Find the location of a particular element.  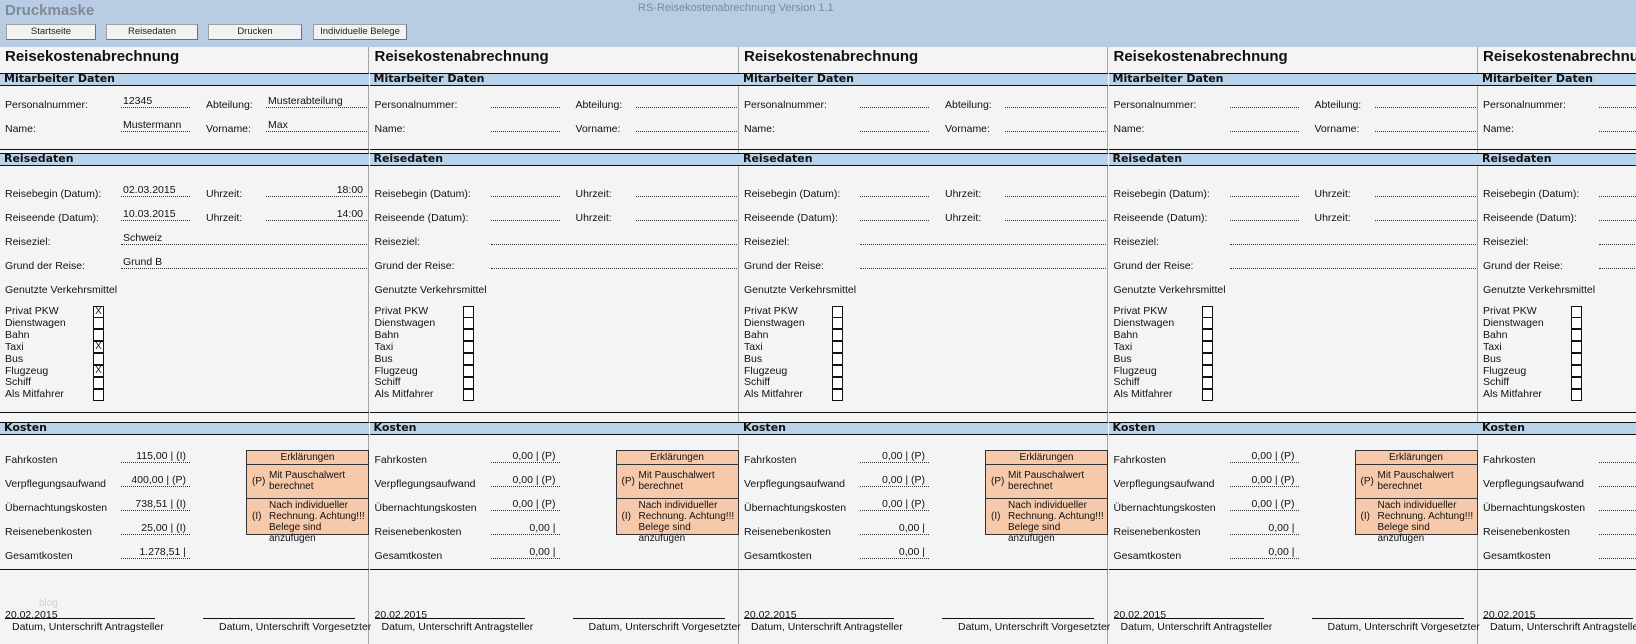

reiseziel-field: Schweiz is located at coordinates (244, 238).